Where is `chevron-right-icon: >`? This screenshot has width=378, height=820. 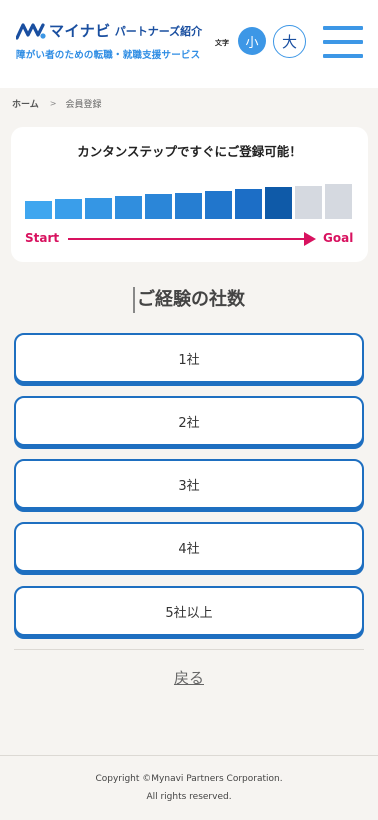 chevron-right-icon: > is located at coordinates (53, 103).